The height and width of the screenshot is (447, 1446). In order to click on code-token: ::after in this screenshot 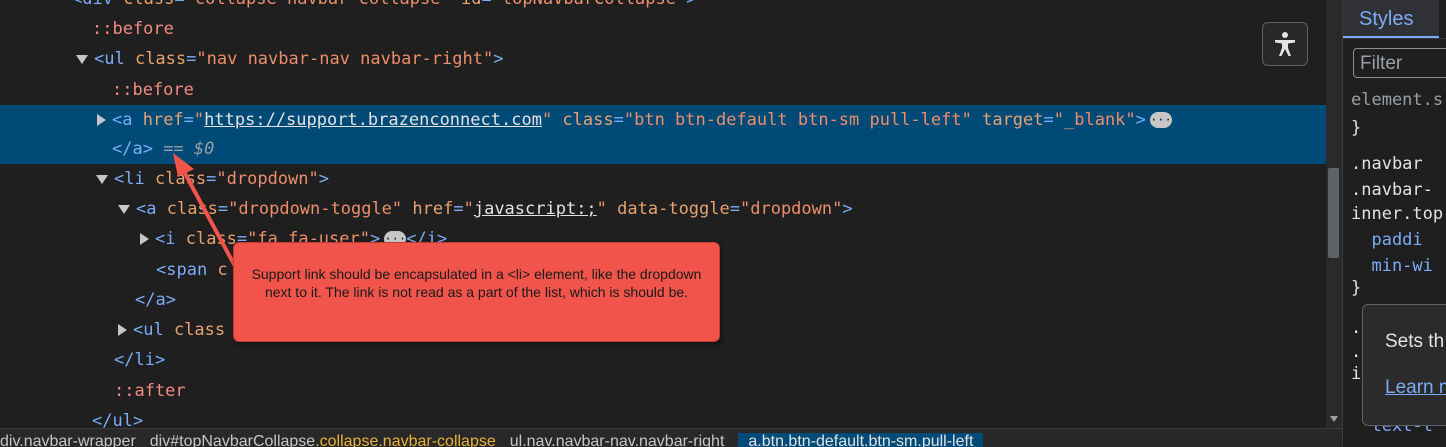, I will do `click(150, 391)`.